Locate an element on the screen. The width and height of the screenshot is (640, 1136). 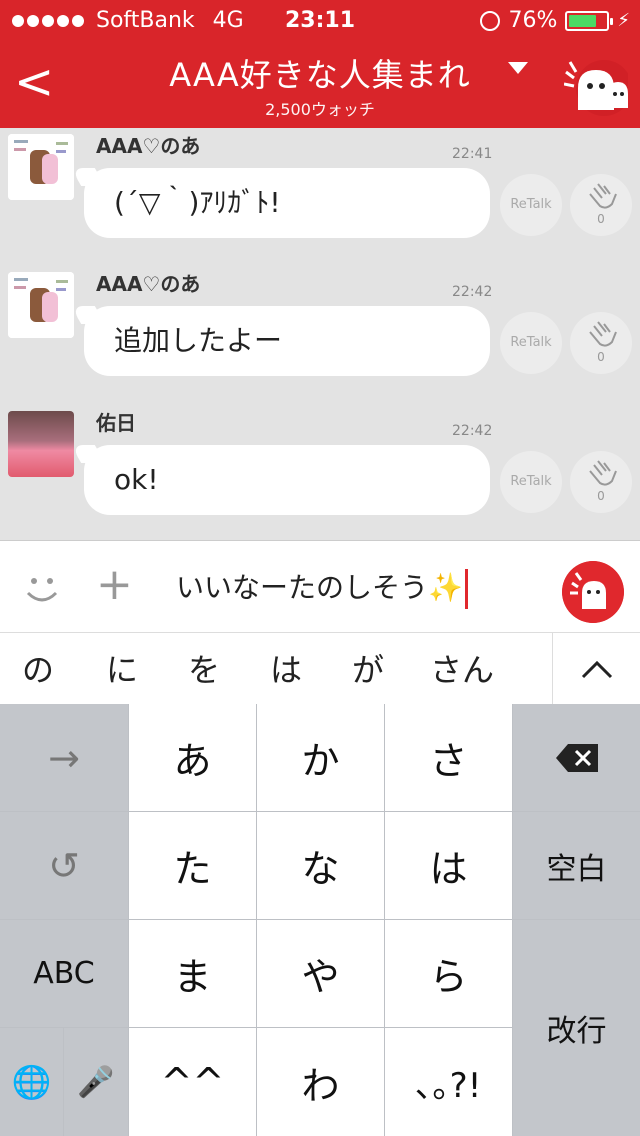
key-a: あ is located at coordinates (192, 757).